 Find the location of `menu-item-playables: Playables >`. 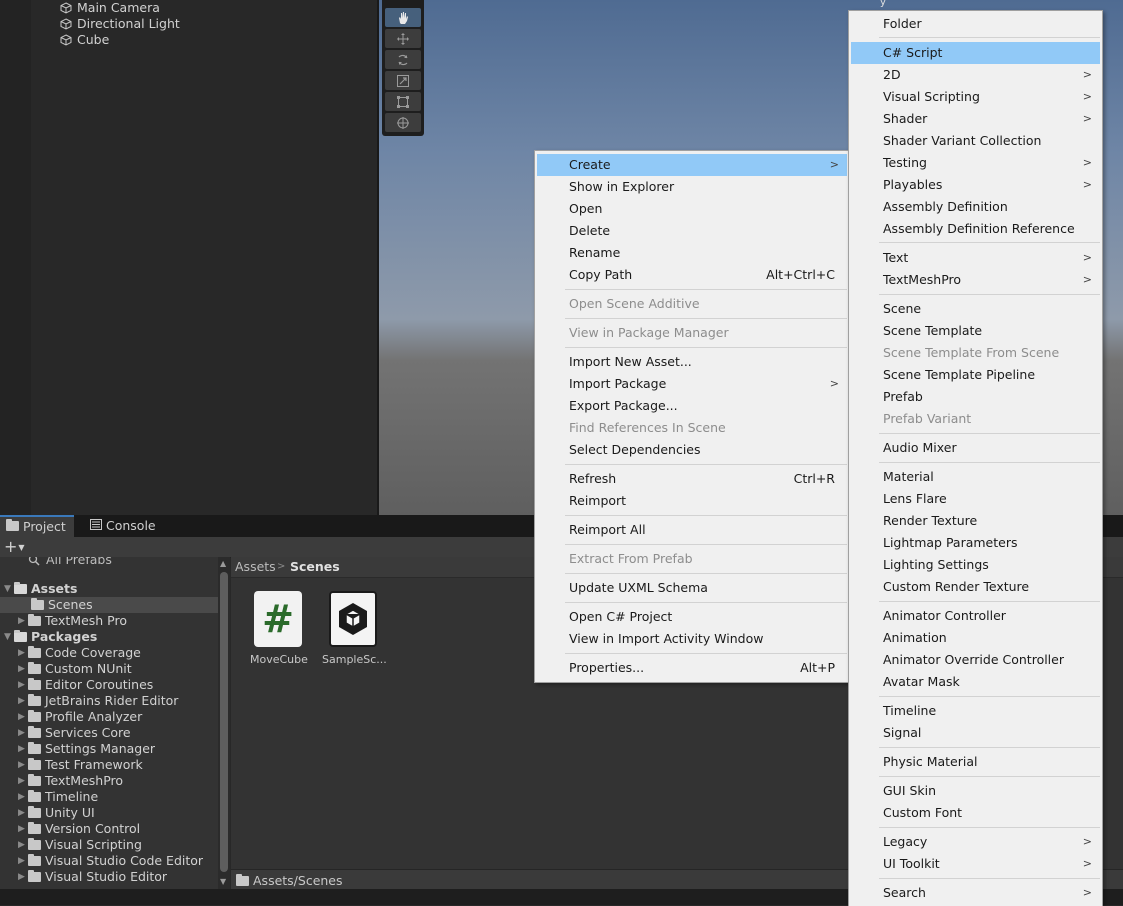

menu-item-playables: Playables > is located at coordinates (975, 185).